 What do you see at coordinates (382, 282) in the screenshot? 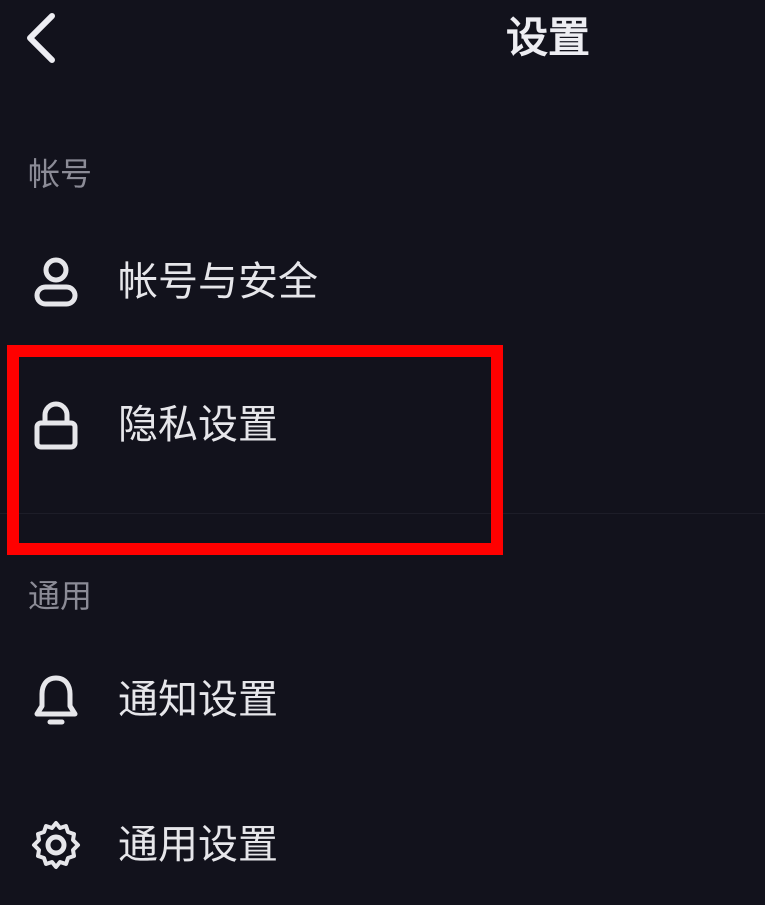
I see `menu-item-account-security: 帐号与安全` at bounding box center [382, 282].